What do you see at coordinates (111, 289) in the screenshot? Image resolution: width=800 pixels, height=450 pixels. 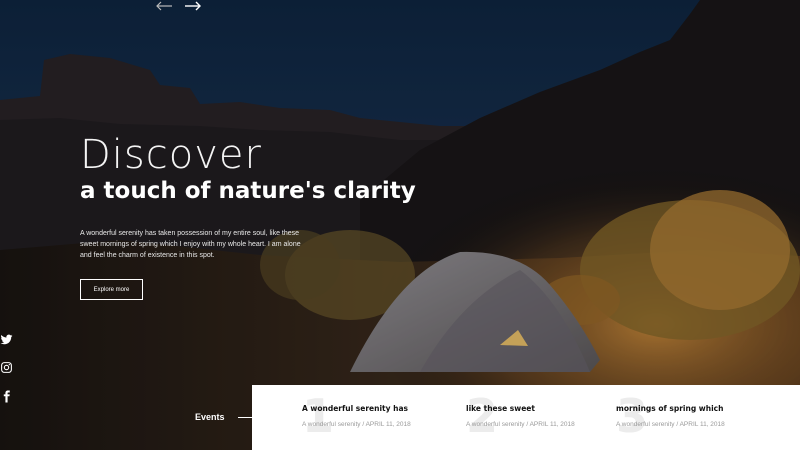 I see `explore-more-button: Explore more` at bounding box center [111, 289].